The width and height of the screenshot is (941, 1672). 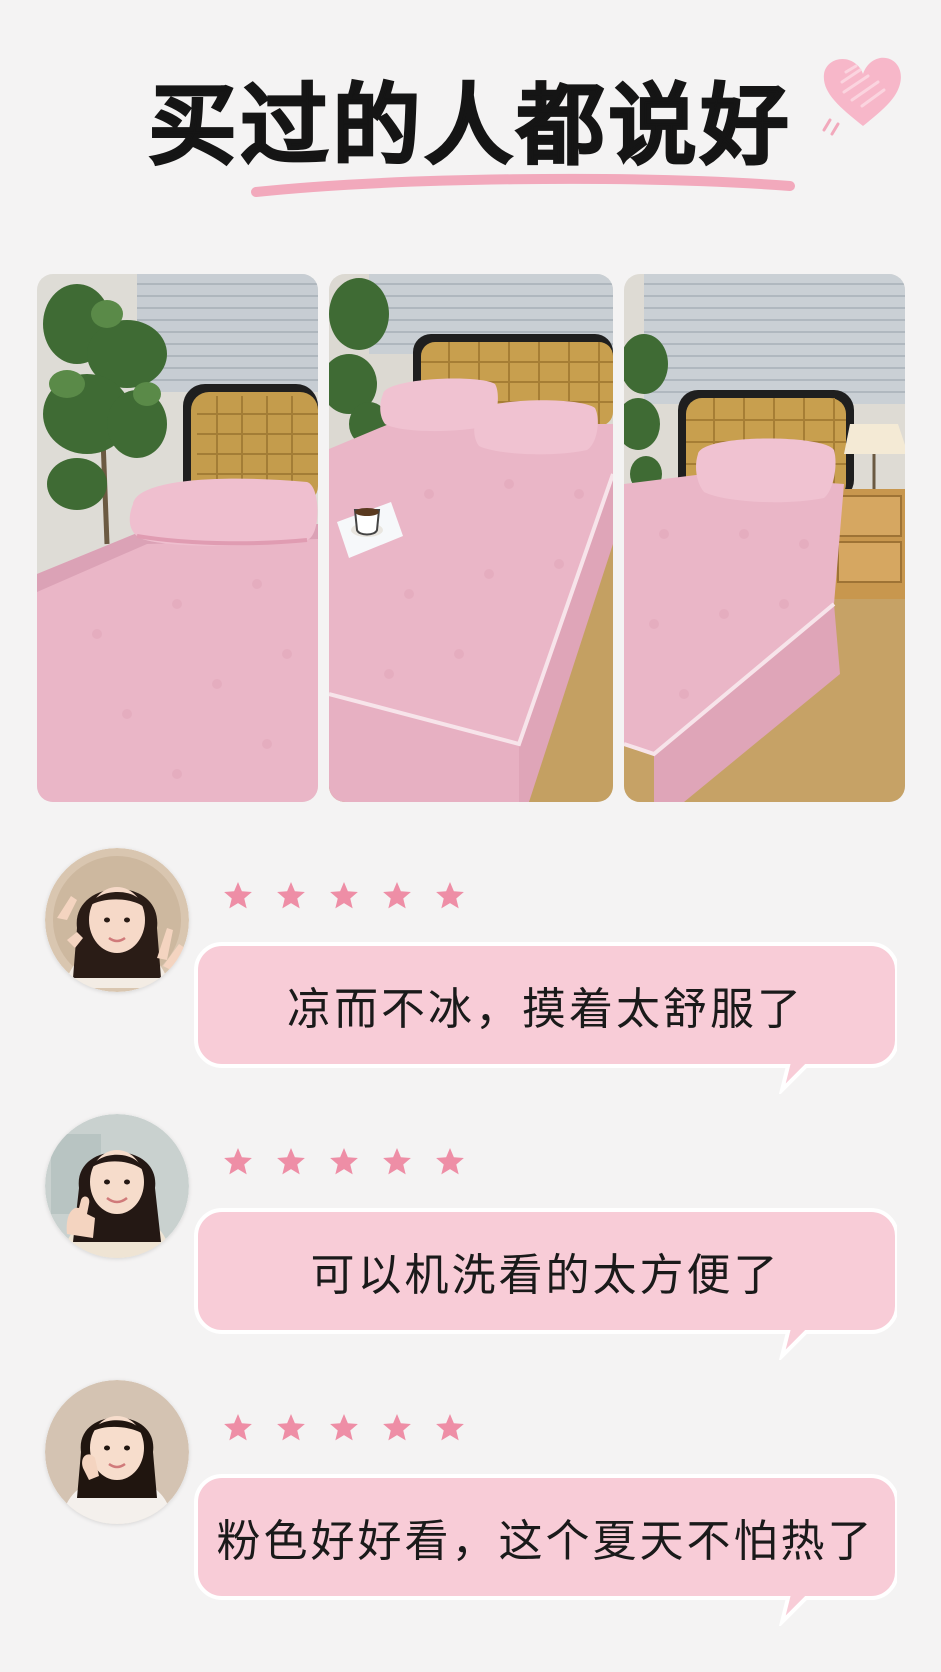 I want to click on page-title: 买过的人都说好, so click(x=470, y=125).